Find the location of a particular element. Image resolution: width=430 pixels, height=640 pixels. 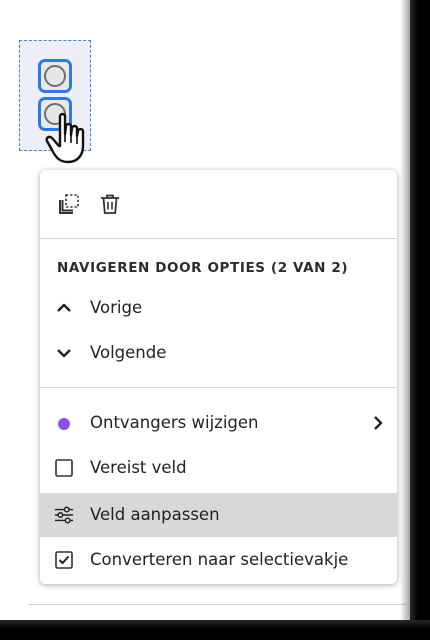

chevron-up-icon is located at coordinates (64, 307).